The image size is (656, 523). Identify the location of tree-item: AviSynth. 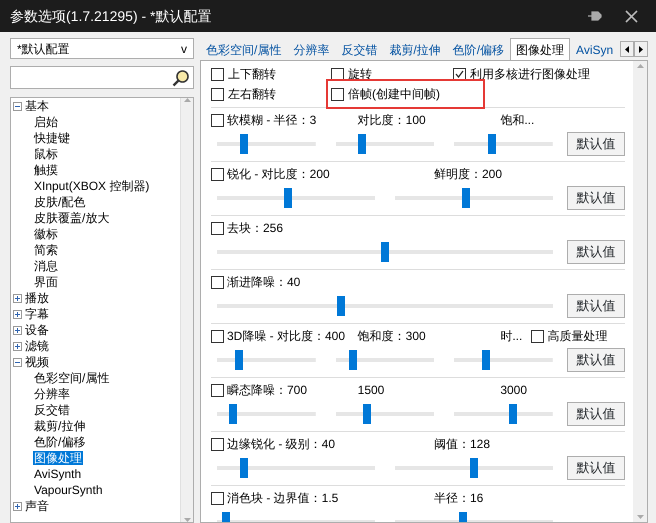
(57, 474).